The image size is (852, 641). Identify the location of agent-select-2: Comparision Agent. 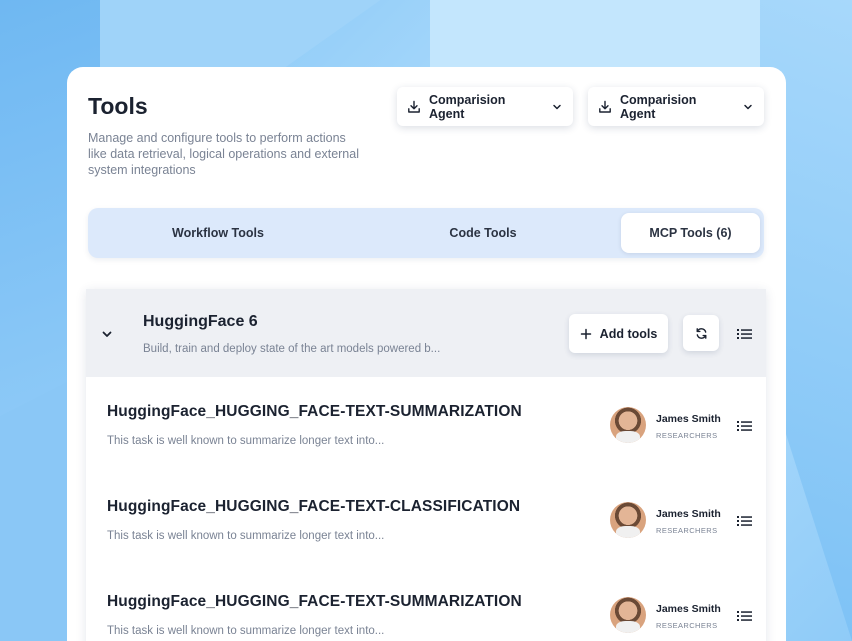
(676, 106).